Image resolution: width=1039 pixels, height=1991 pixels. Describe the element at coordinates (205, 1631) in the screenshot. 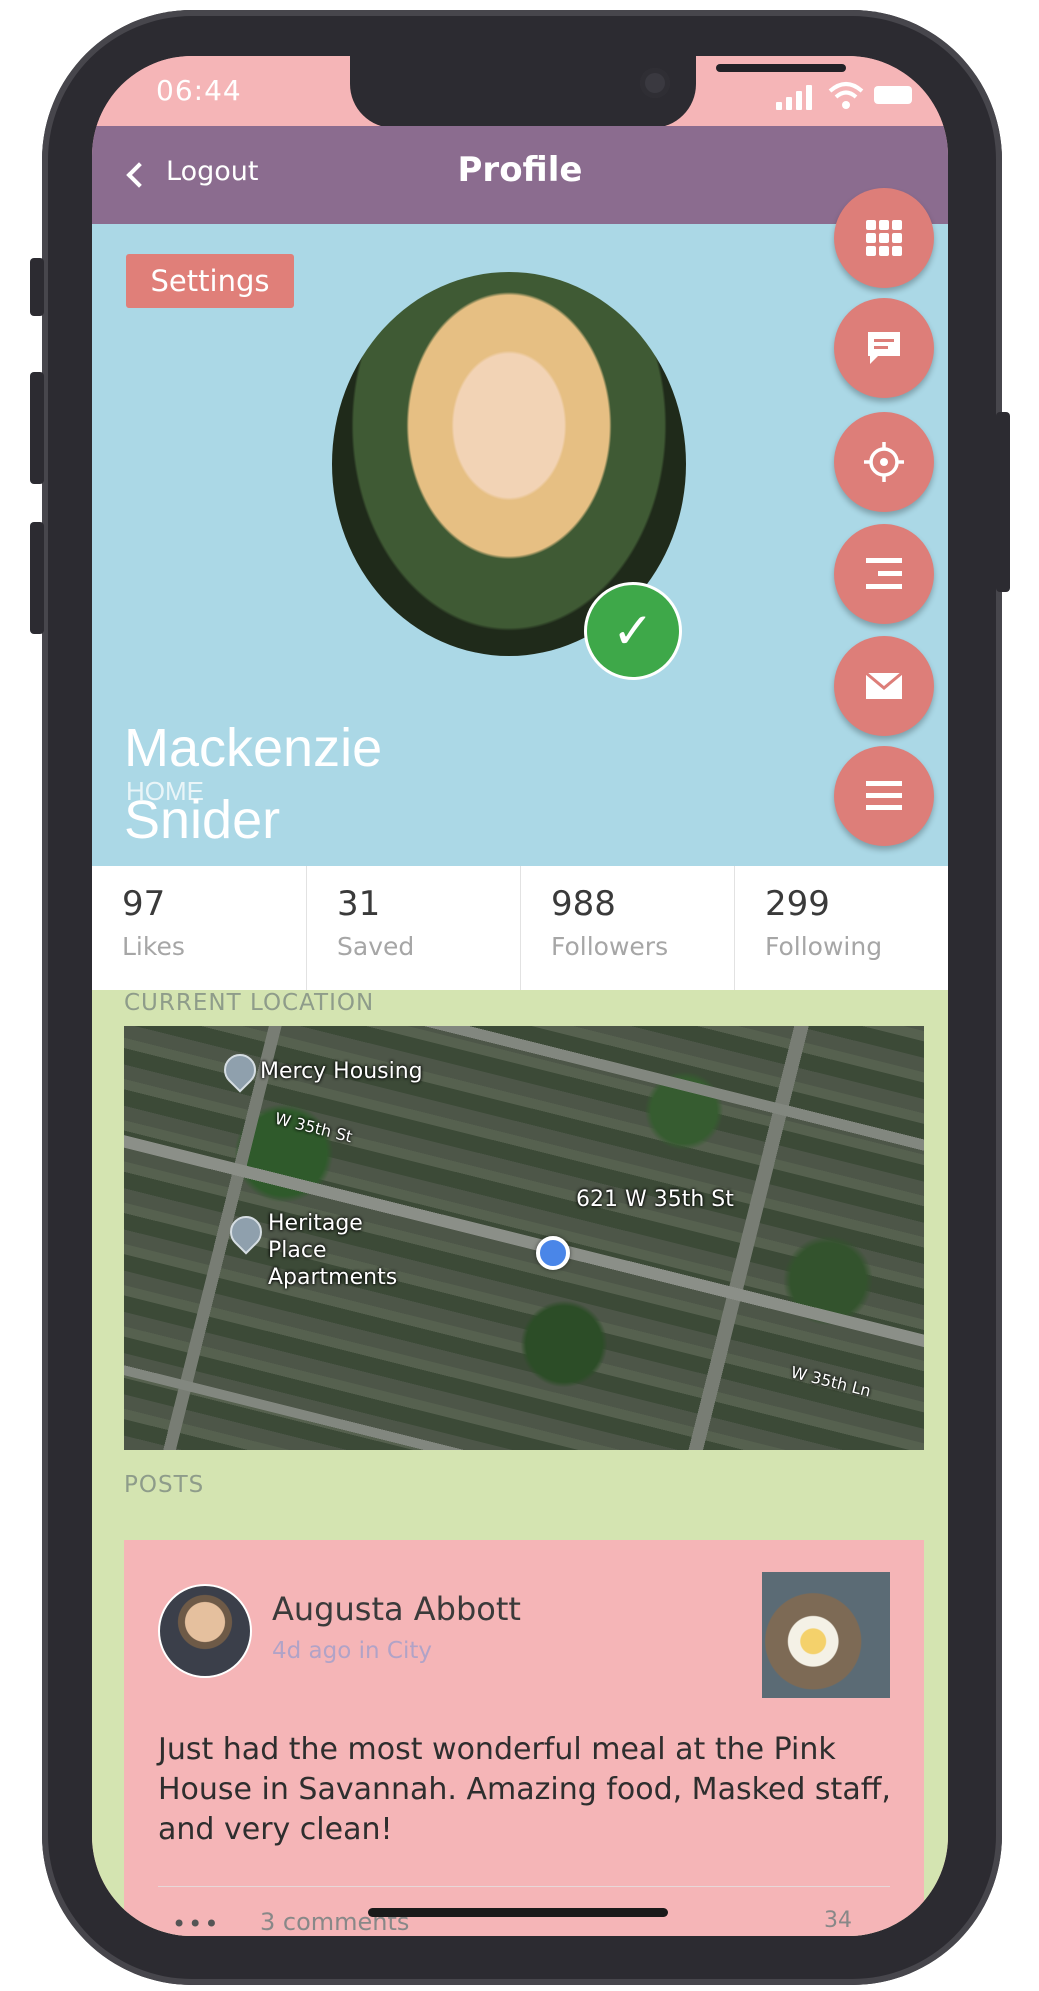

I see `author-avatar` at that location.